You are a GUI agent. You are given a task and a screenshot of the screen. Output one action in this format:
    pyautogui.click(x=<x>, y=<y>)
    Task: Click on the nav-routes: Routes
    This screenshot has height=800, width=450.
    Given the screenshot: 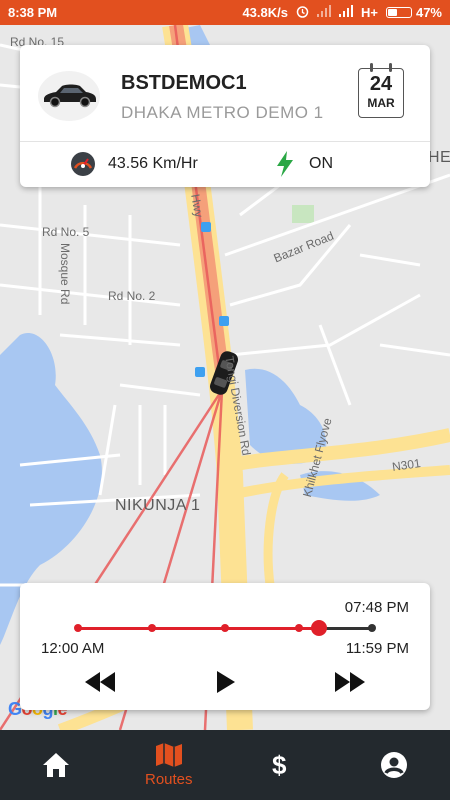 What is the action you would take?
    pyautogui.click(x=169, y=765)
    